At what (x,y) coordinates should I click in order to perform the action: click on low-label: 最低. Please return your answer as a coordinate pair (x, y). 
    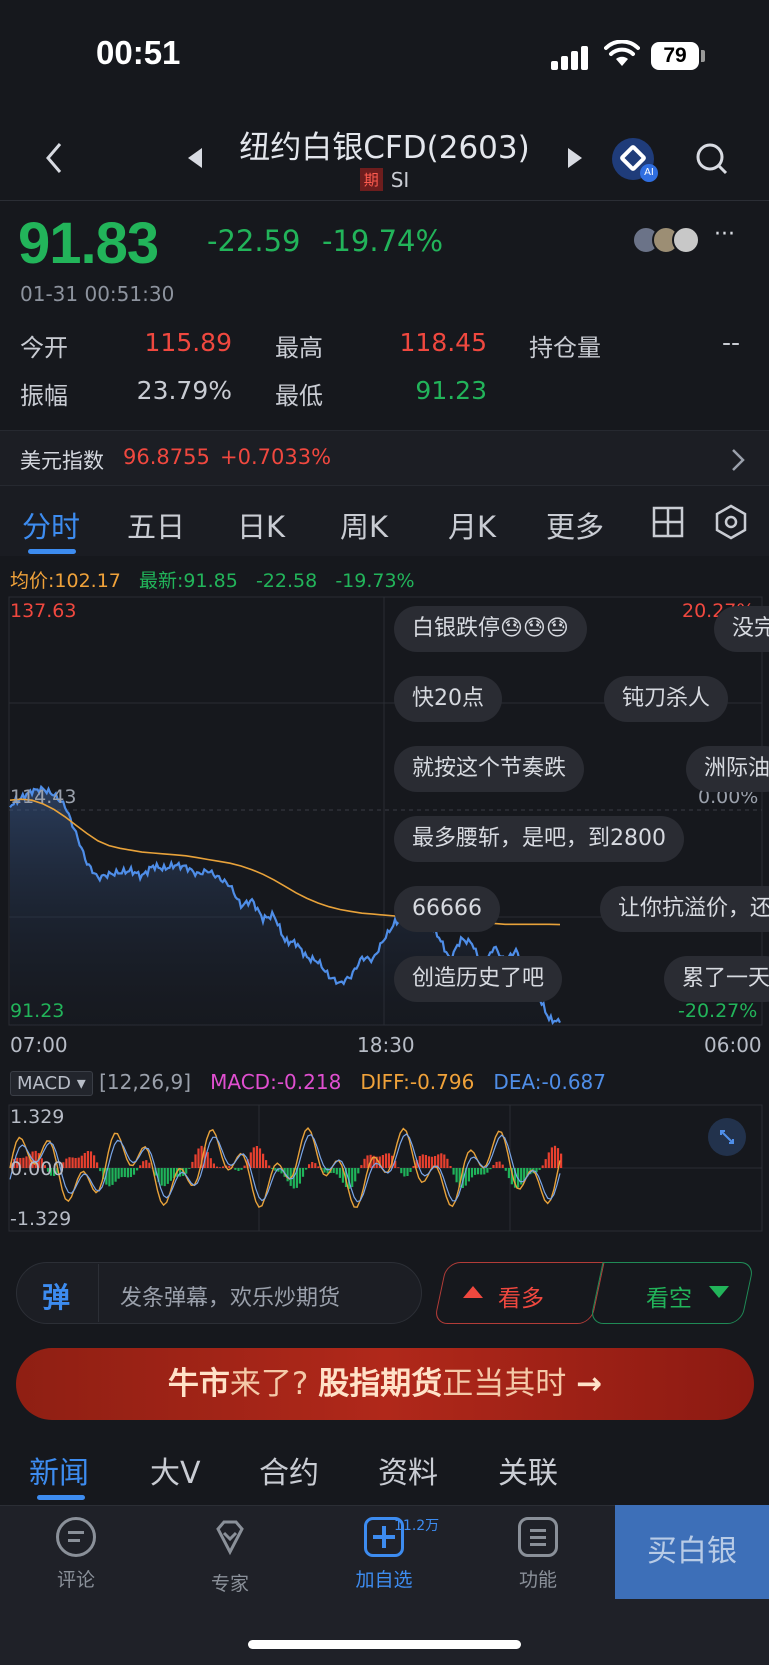
    Looking at the image, I should click on (299, 396).